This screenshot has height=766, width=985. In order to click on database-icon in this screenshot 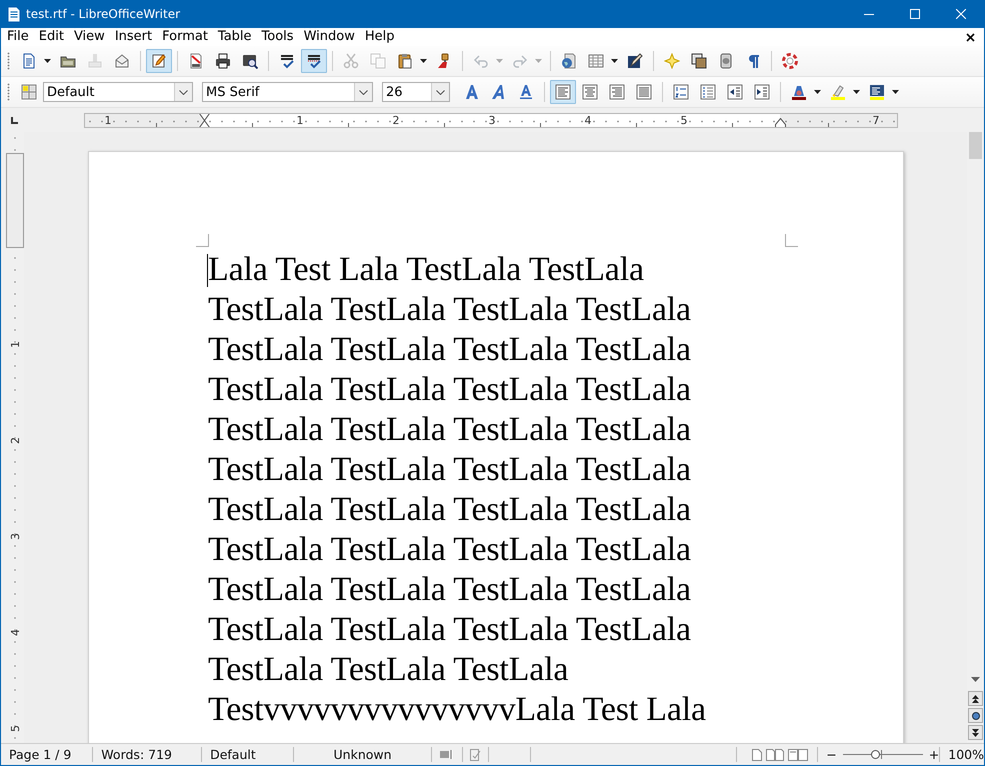, I will do `click(726, 61)`.